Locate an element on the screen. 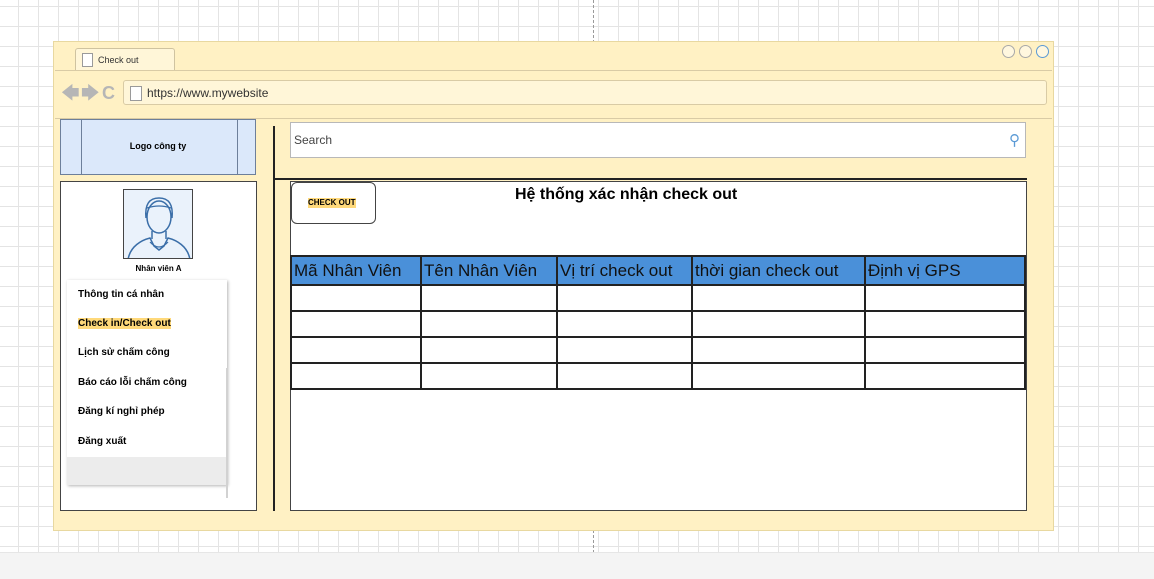 Image resolution: width=1154 pixels, height=579 pixels. column-header-employee-id: Mã Nhân Viên is located at coordinates (356, 270).